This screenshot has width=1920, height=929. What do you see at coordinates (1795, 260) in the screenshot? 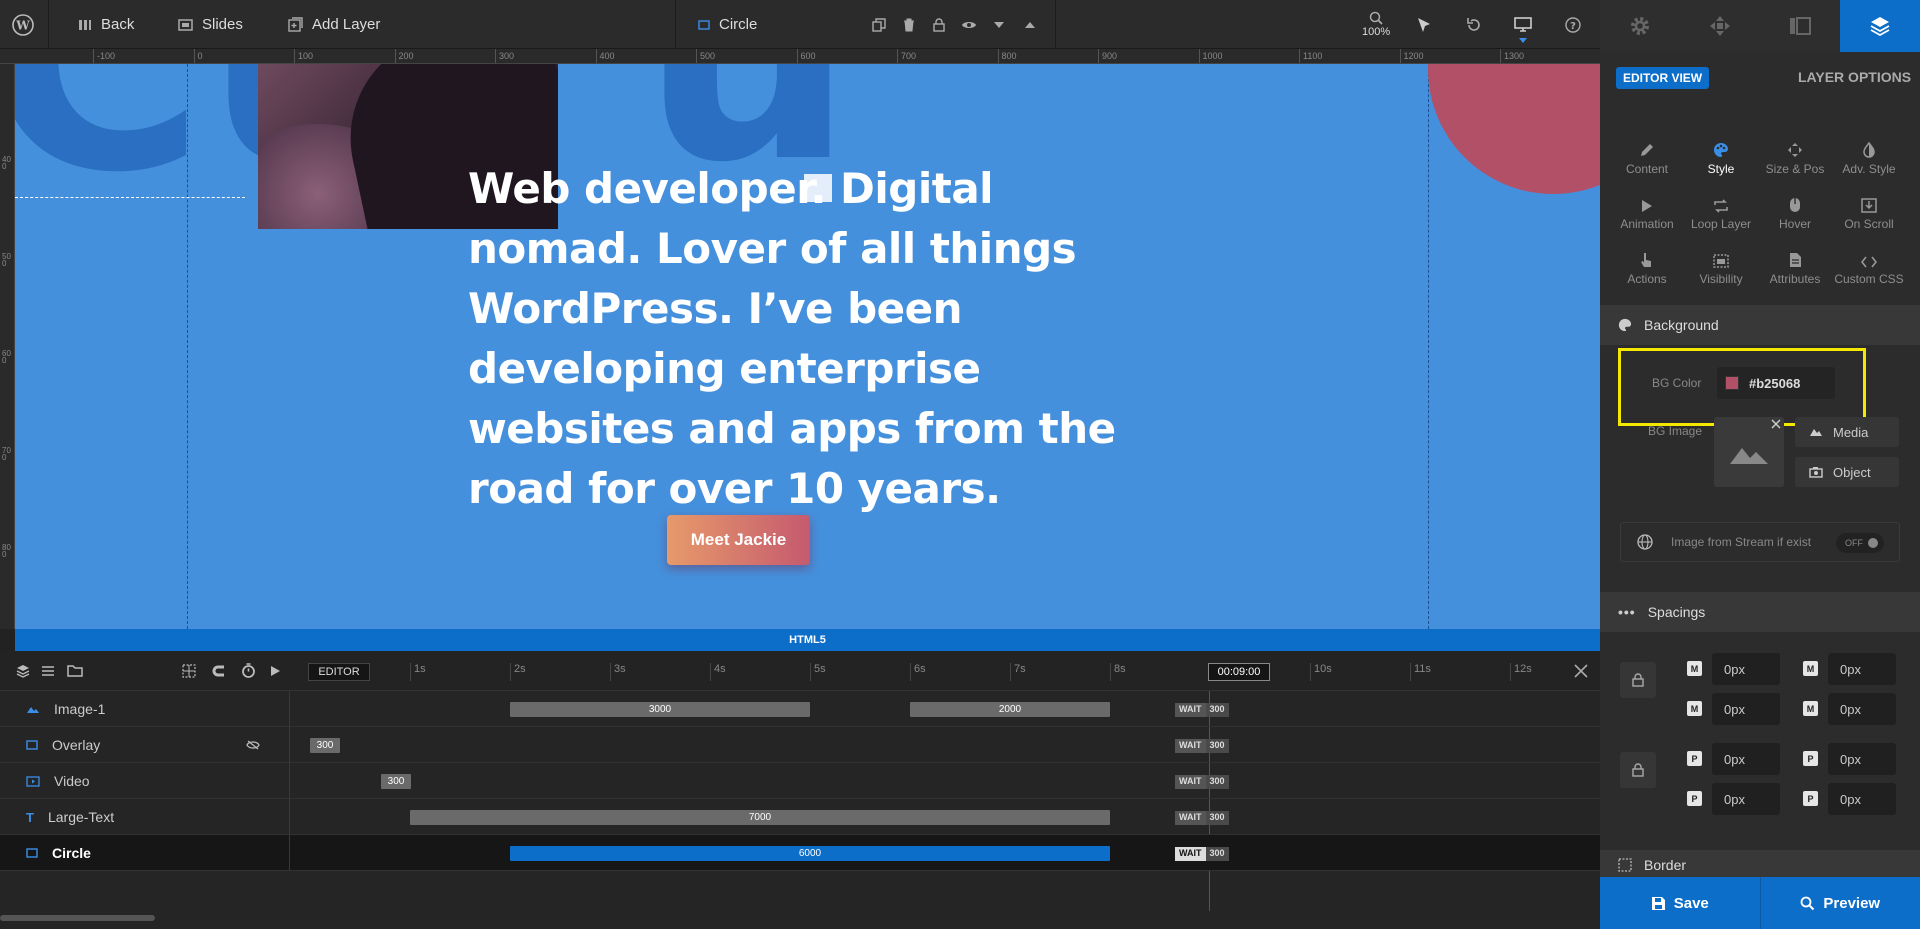
I see `option-attributes: Attributes` at bounding box center [1795, 260].